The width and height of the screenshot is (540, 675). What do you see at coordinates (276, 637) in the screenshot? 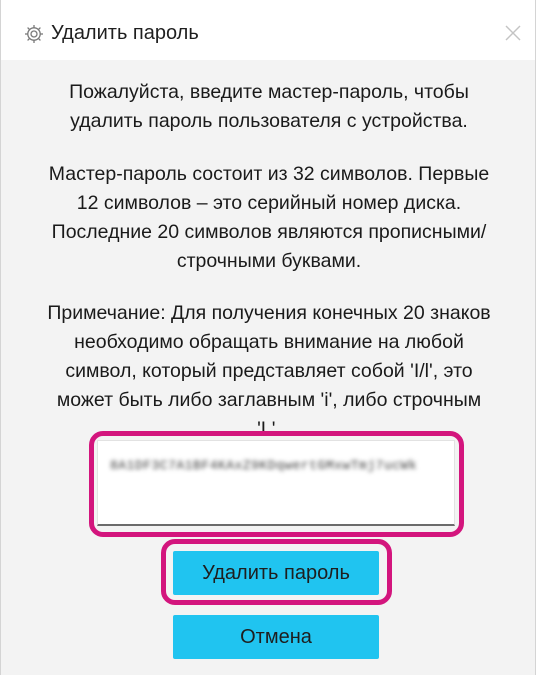
I see `cancel-button: Отмена` at bounding box center [276, 637].